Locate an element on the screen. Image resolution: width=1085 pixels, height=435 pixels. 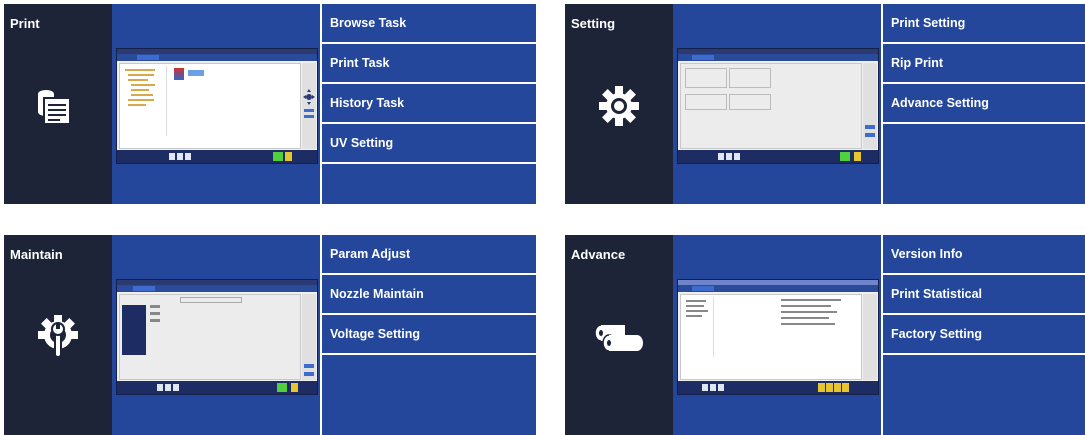
category-advance: Advance is located at coordinates (619, 335).